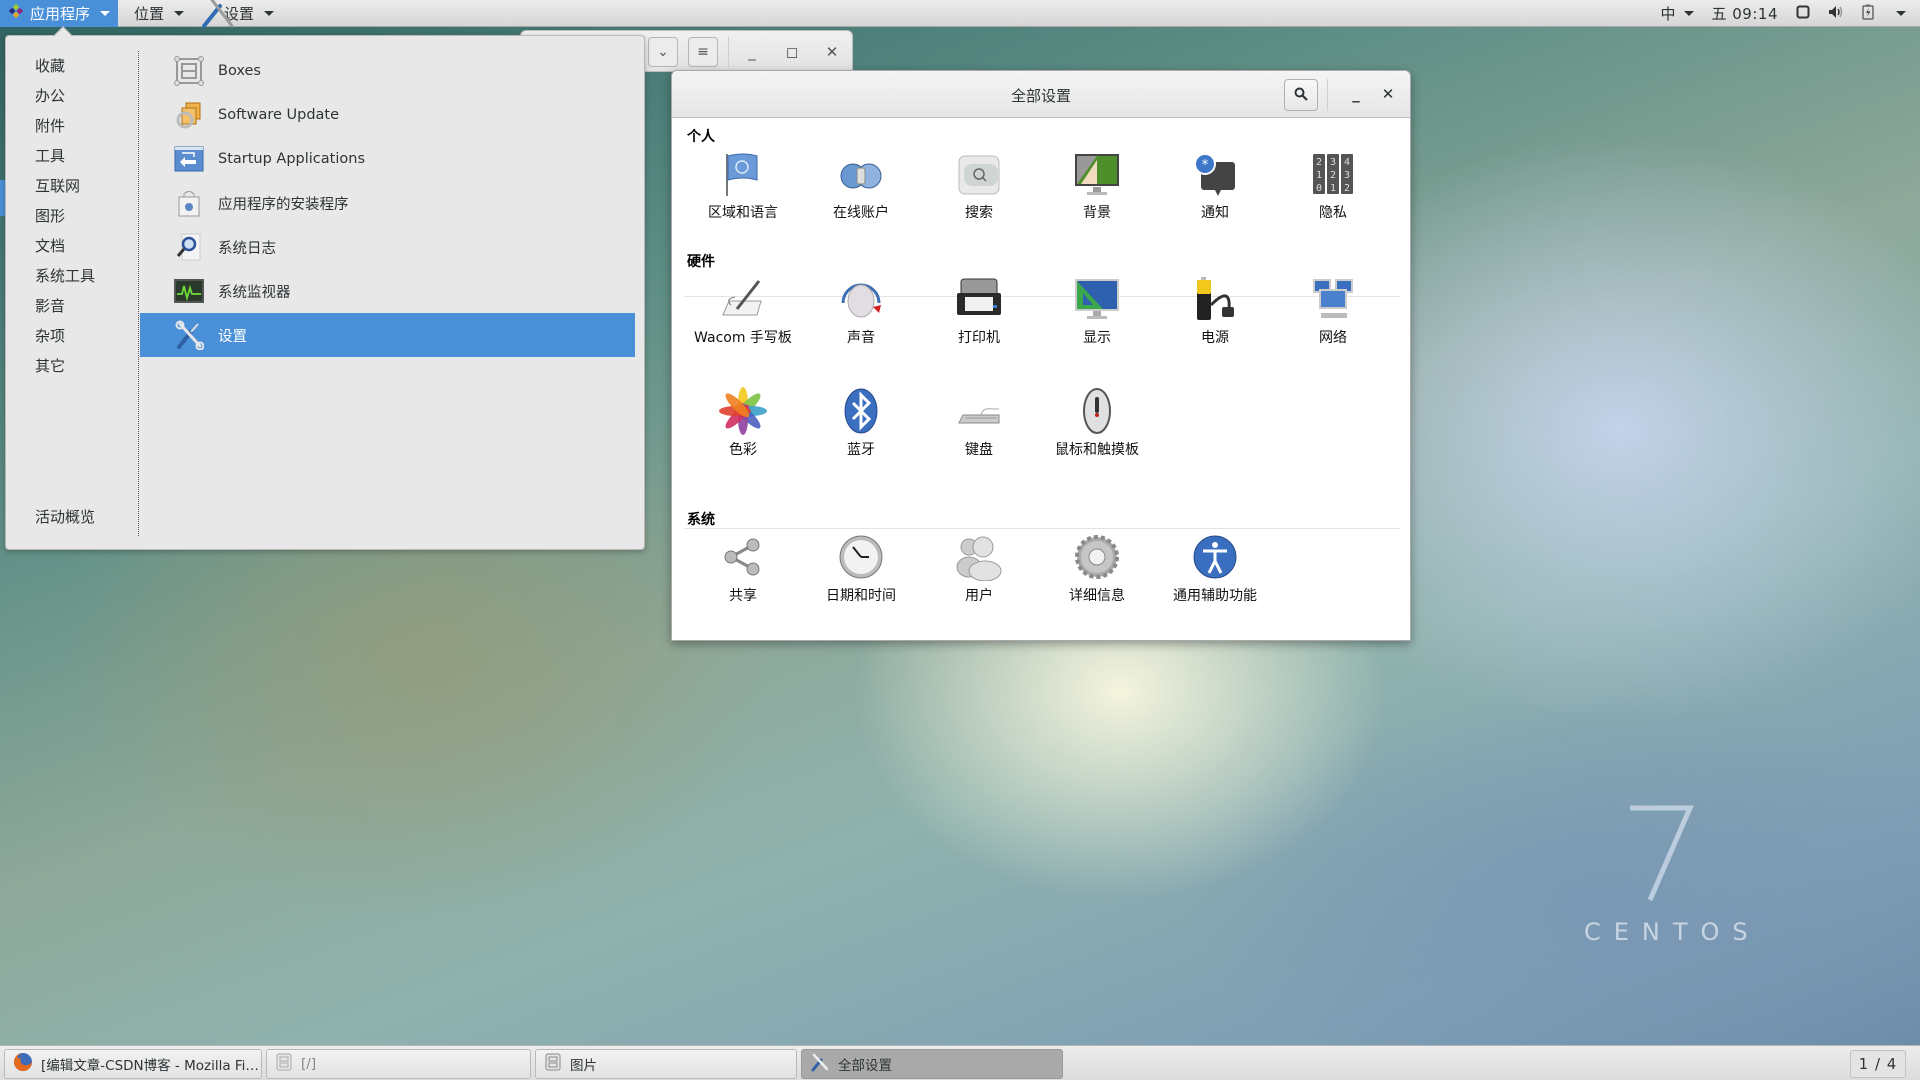 This screenshot has width=1920, height=1080. What do you see at coordinates (701, 137) in the screenshot?
I see `section-title: 个人` at bounding box center [701, 137].